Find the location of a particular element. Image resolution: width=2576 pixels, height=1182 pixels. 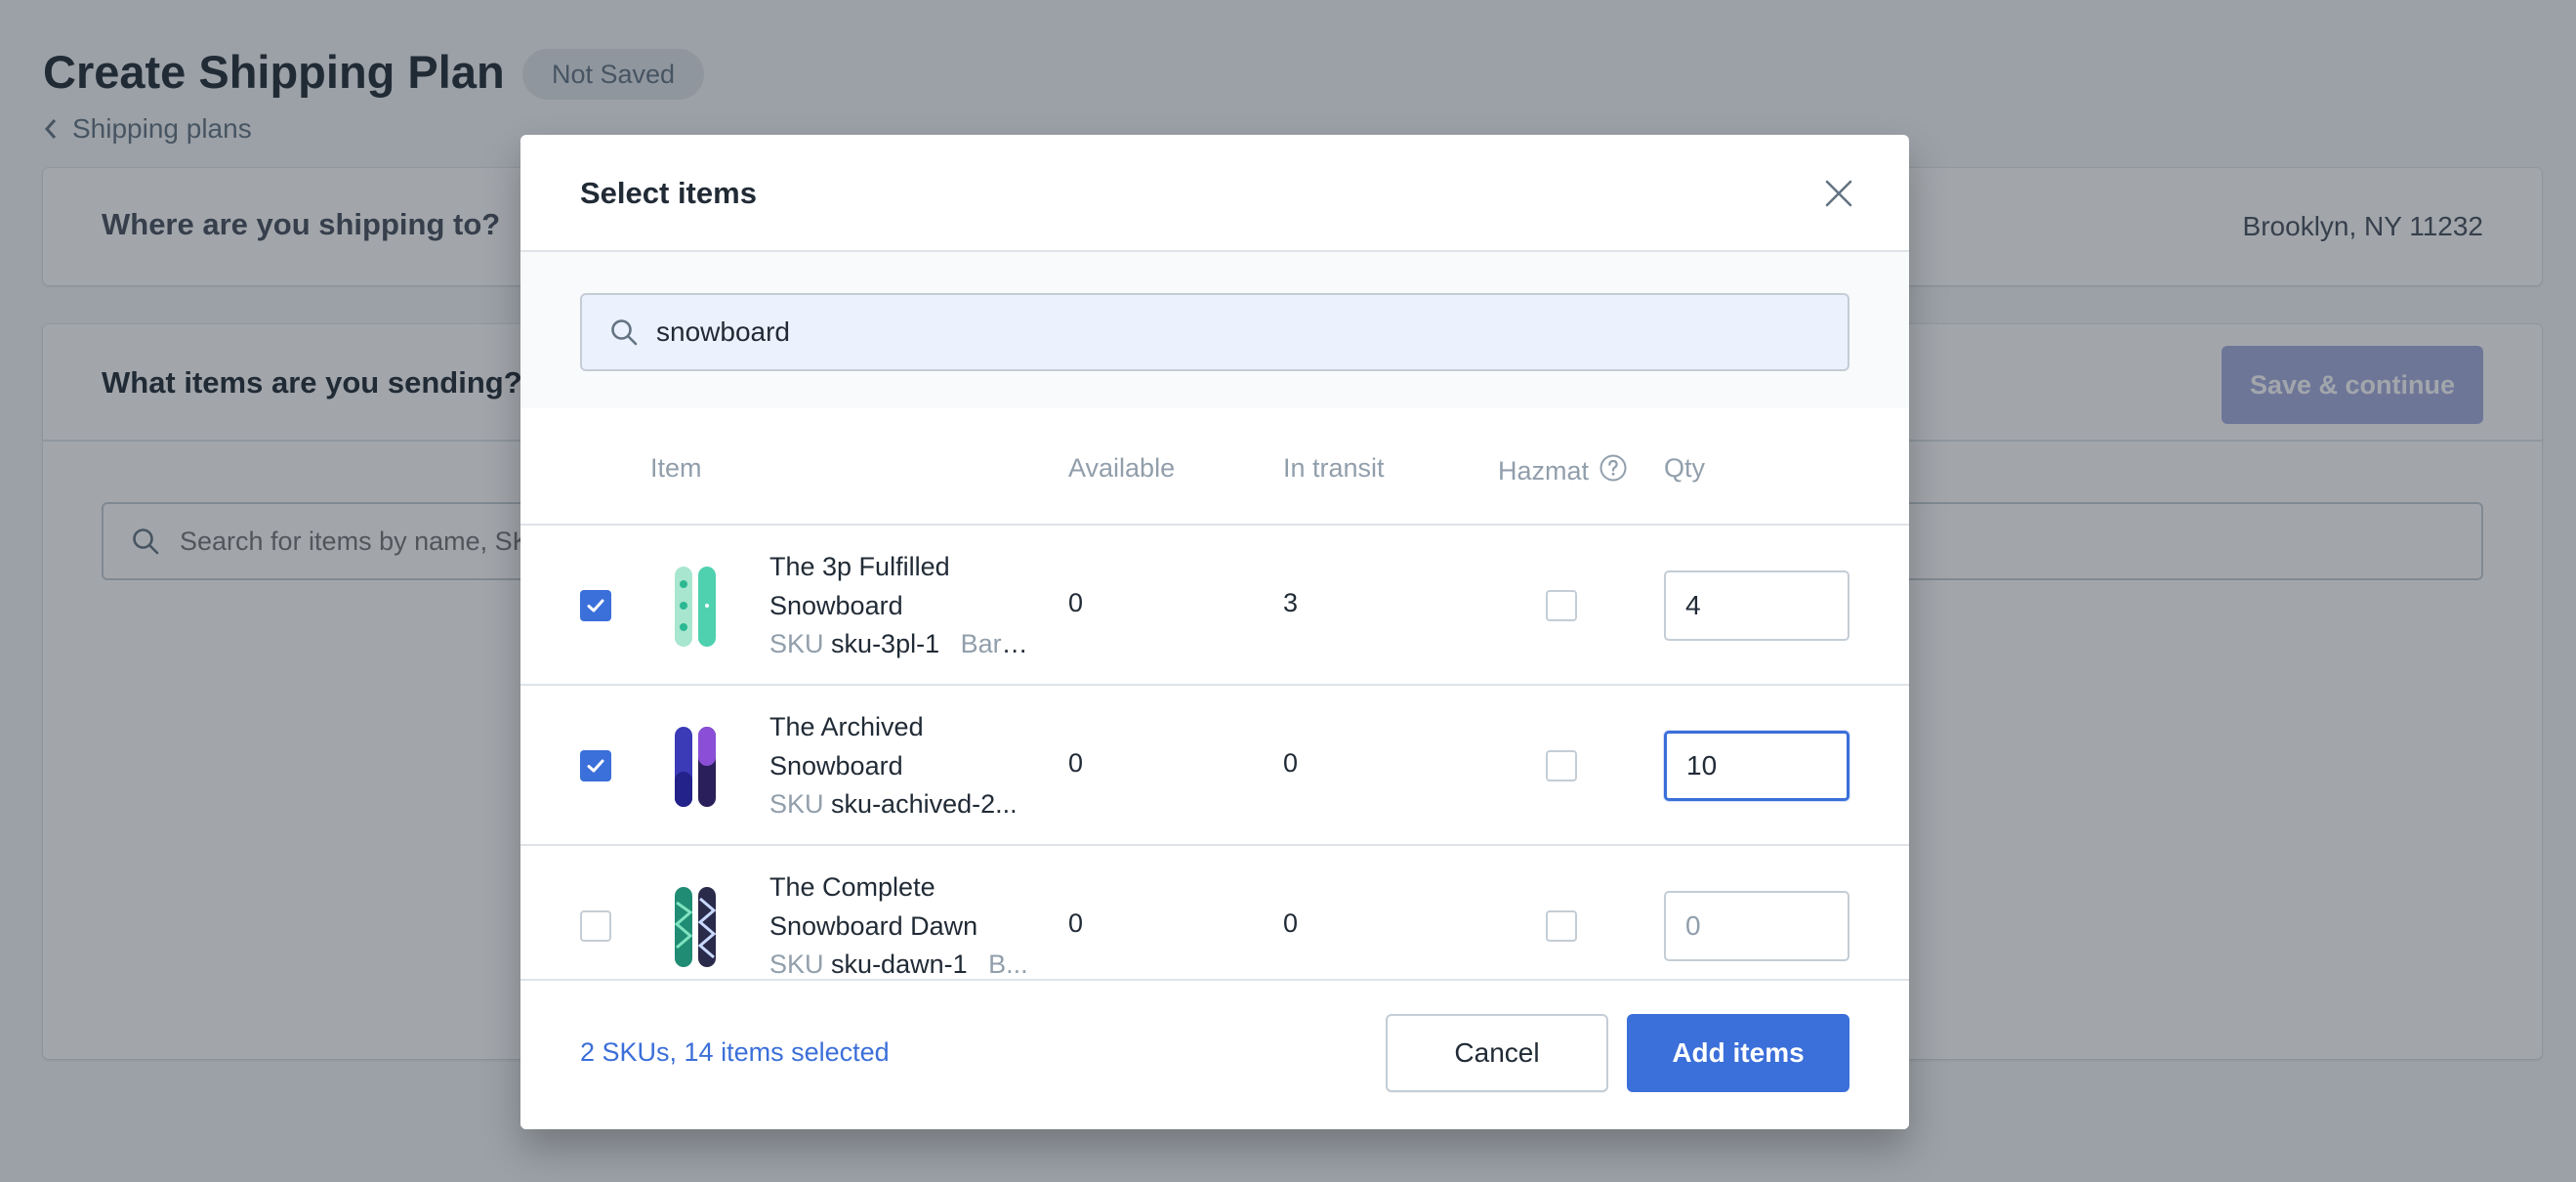

column-hazmat-label: Hazmat is located at coordinates (1544, 470).